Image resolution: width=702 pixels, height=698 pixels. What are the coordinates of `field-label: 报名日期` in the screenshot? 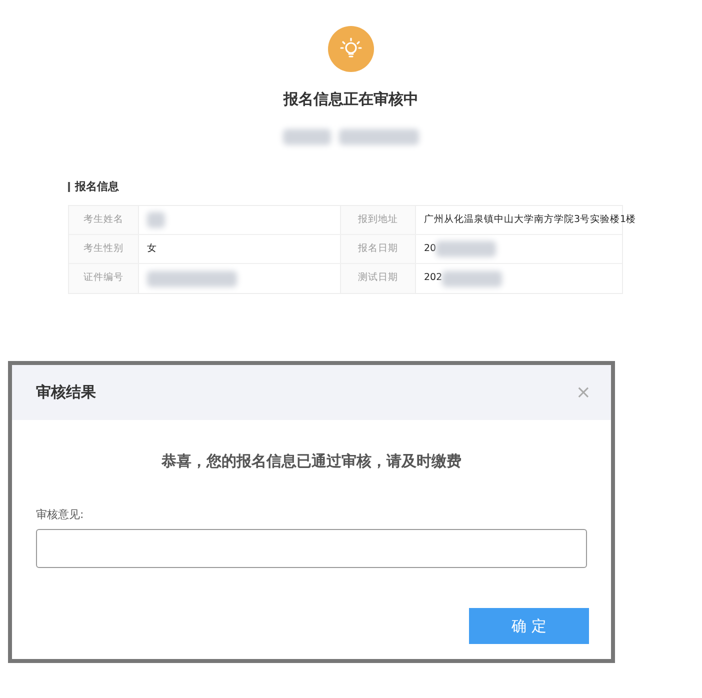 It's located at (378, 249).